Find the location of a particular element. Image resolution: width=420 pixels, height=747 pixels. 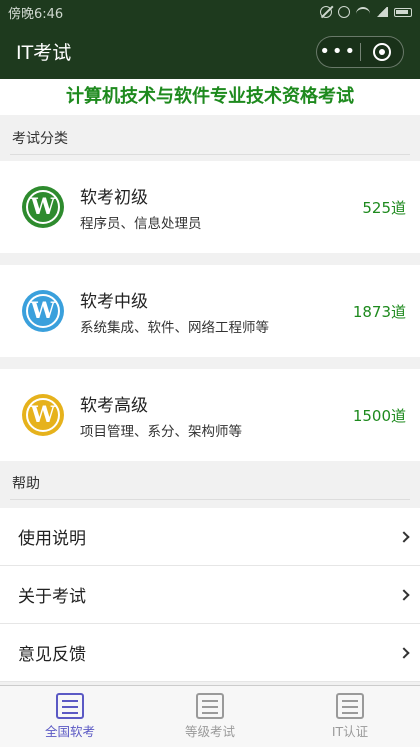

tab-label: 全国软考 is located at coordinates (69, 731).